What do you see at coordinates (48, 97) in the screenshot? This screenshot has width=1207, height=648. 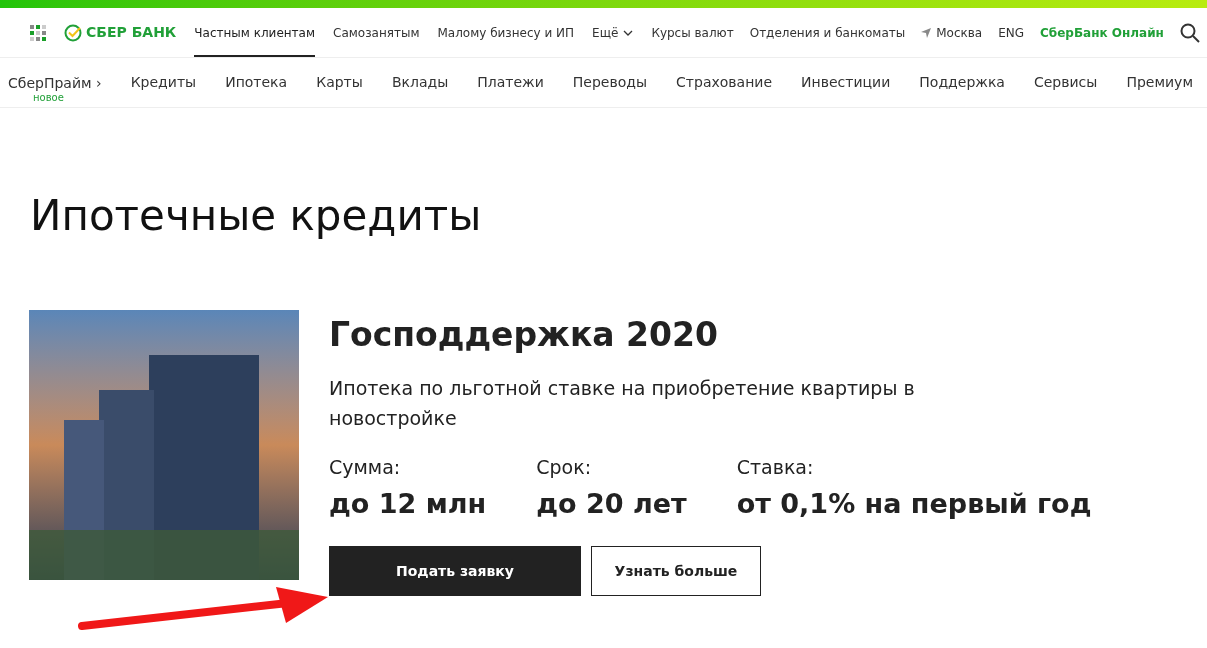 I see `new-label: новое` at bounding box center [48, 97].